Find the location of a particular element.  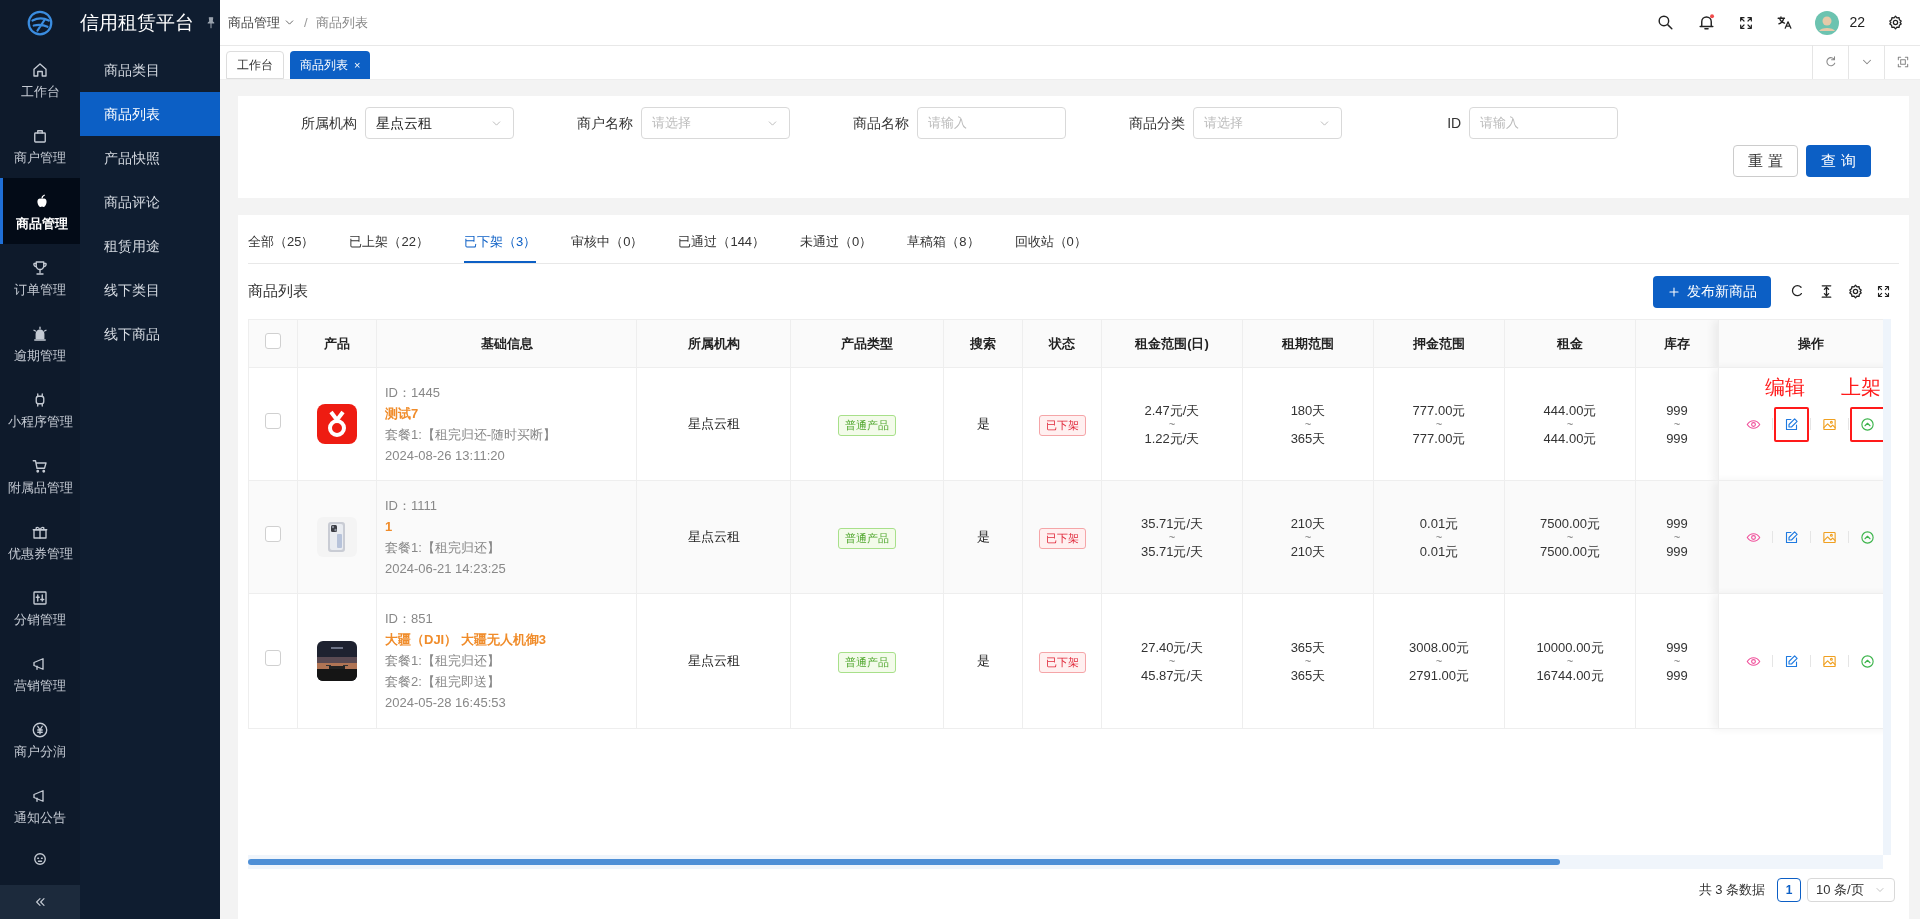

annotation-box is located at coordinates (1791, 424).